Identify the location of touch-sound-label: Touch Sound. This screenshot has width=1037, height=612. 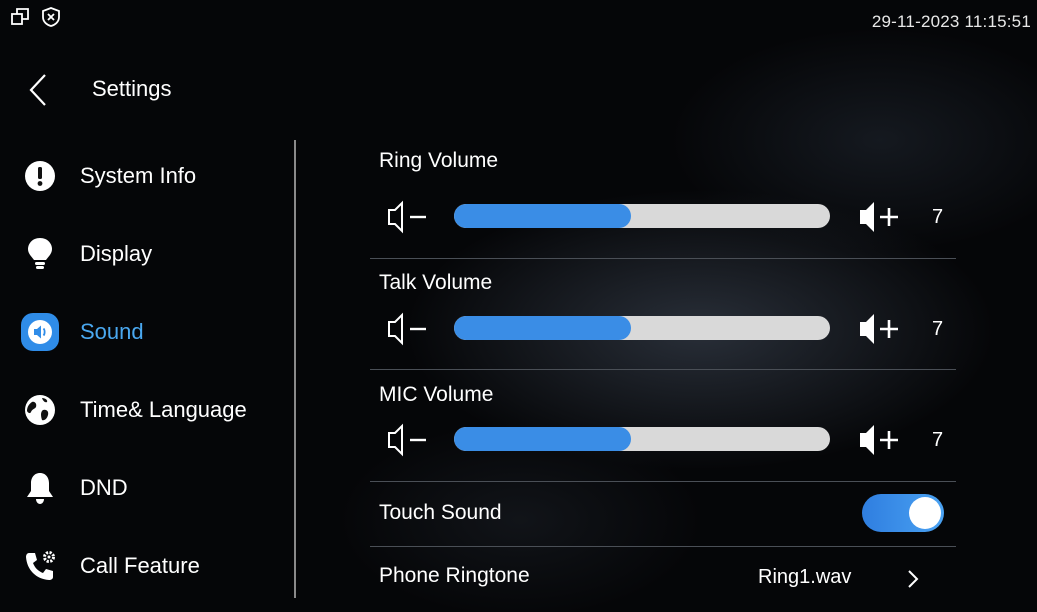
(440, 512).